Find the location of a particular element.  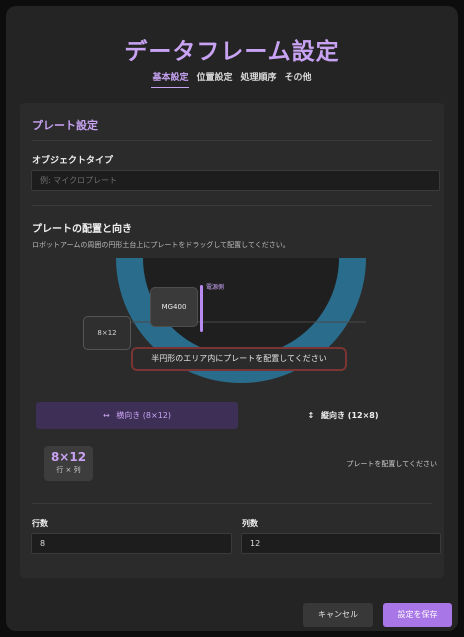

vertical-arrows-icon: ↕ is located at coordinates (311, 415).